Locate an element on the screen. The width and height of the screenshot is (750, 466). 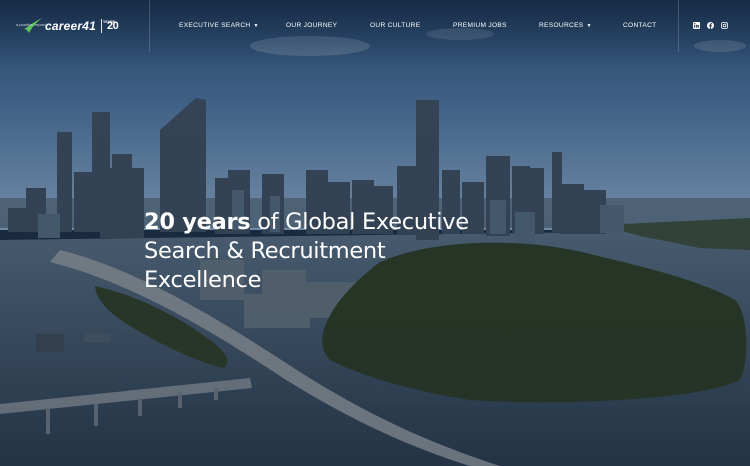
facebook-icon is located at coordinates (710, 25).